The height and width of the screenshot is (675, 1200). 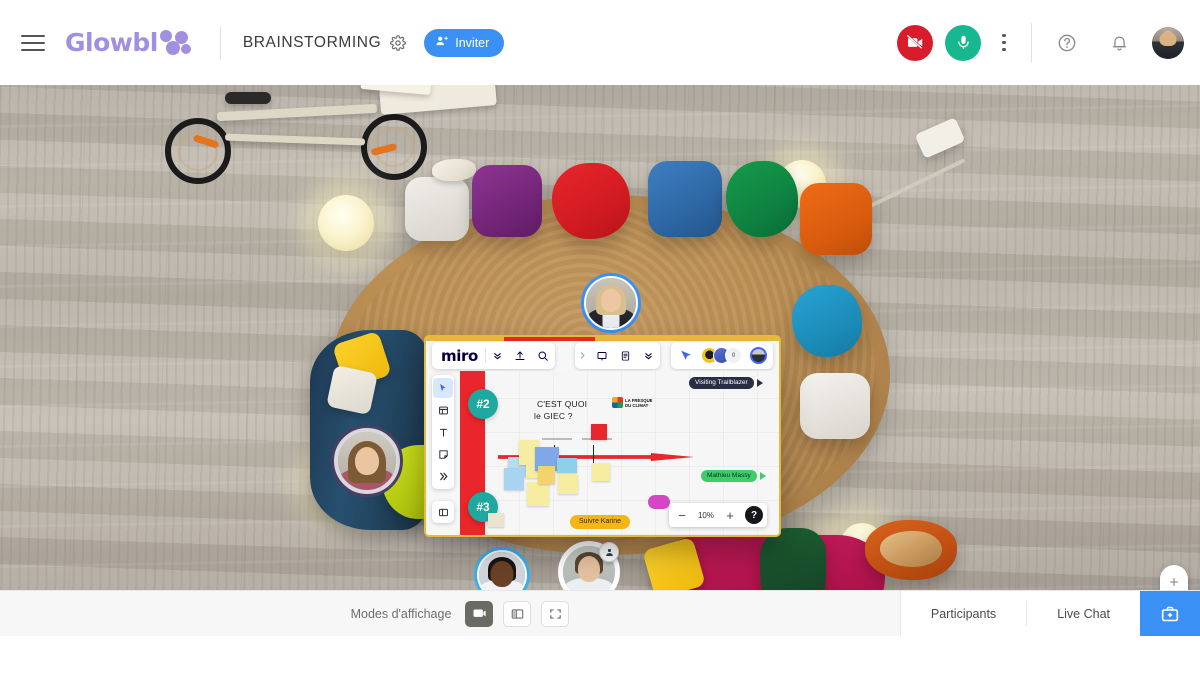 I want to click on miro-view-group, so click(x=617, y=355).